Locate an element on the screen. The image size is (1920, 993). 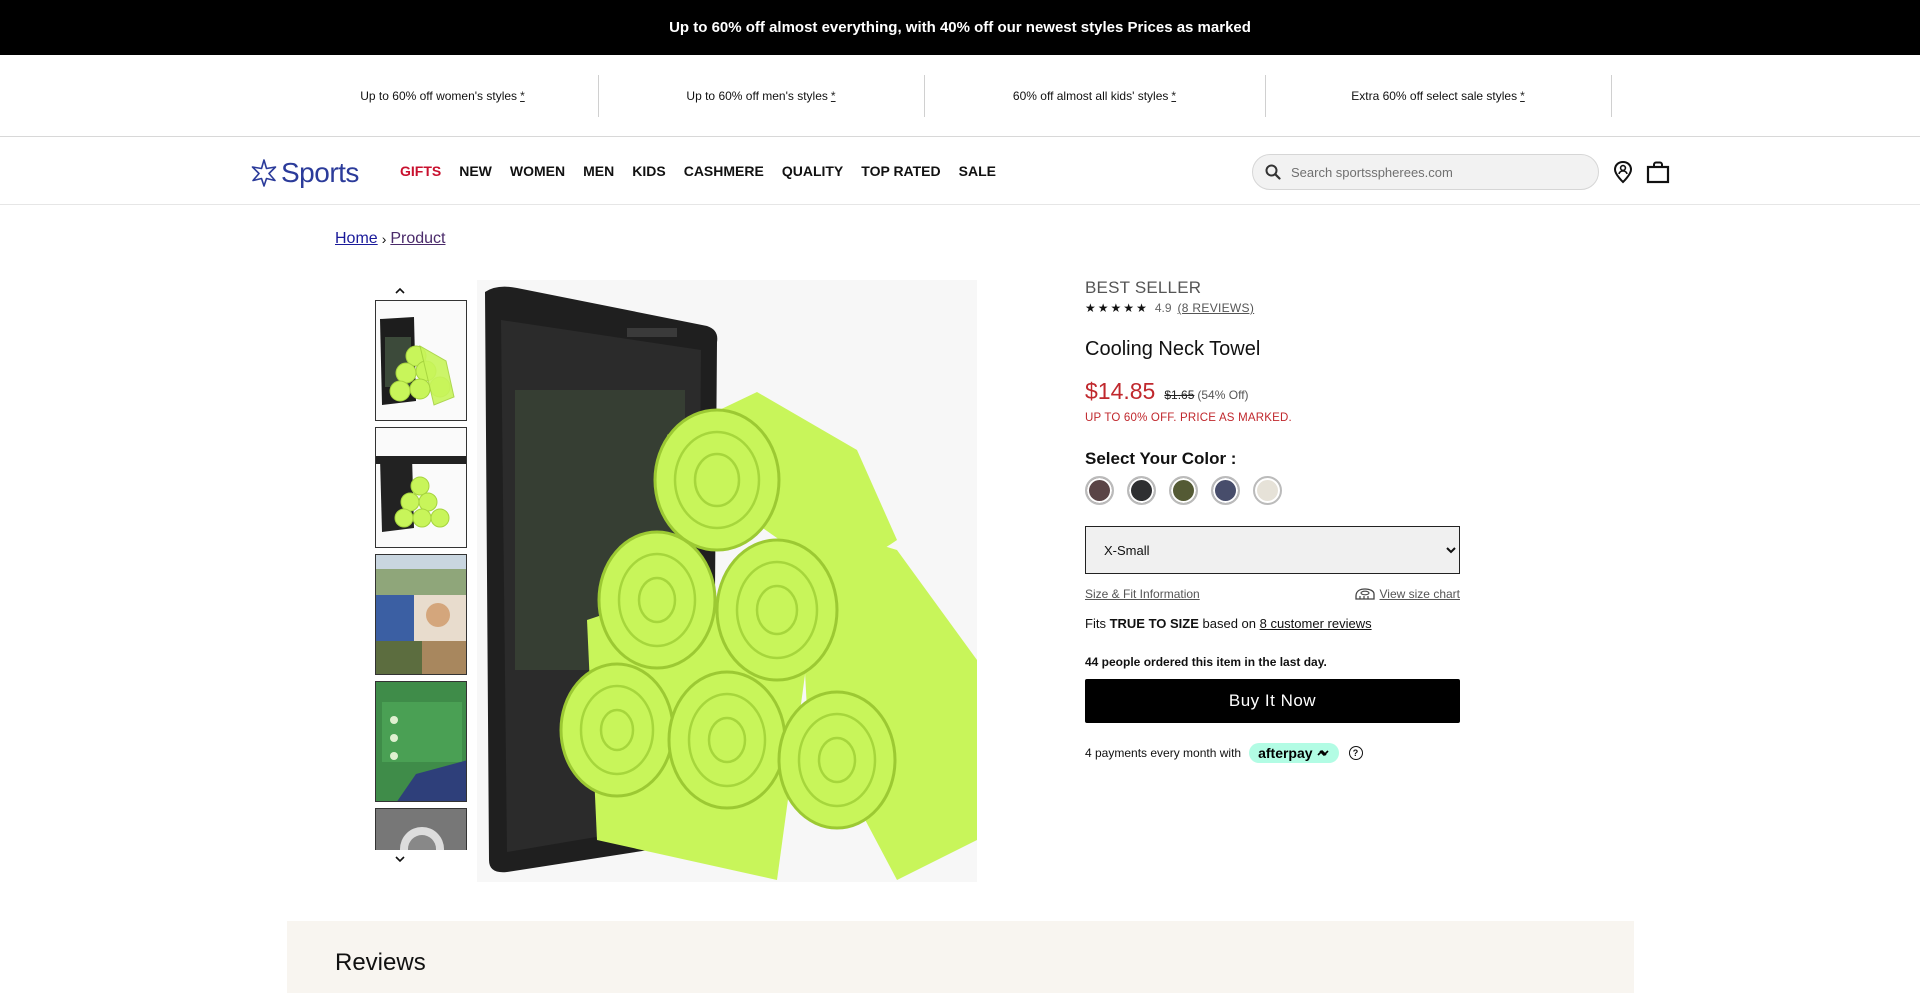
size-chart-link: View size chart is located at coordinates (1420, 594).